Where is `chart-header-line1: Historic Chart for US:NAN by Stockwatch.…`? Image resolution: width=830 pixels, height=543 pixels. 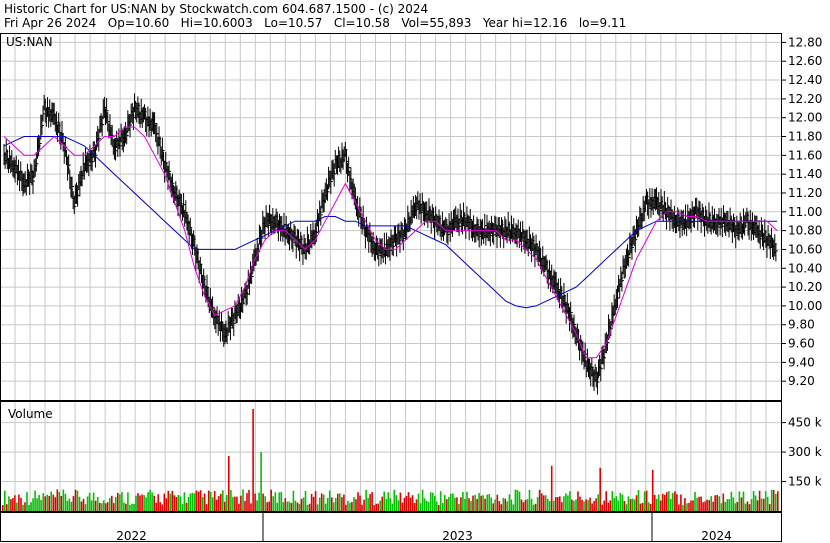 chart-header-line1: Historic Chart for US:NAN by Stockwatch.… is located at coordinates (216, 9).